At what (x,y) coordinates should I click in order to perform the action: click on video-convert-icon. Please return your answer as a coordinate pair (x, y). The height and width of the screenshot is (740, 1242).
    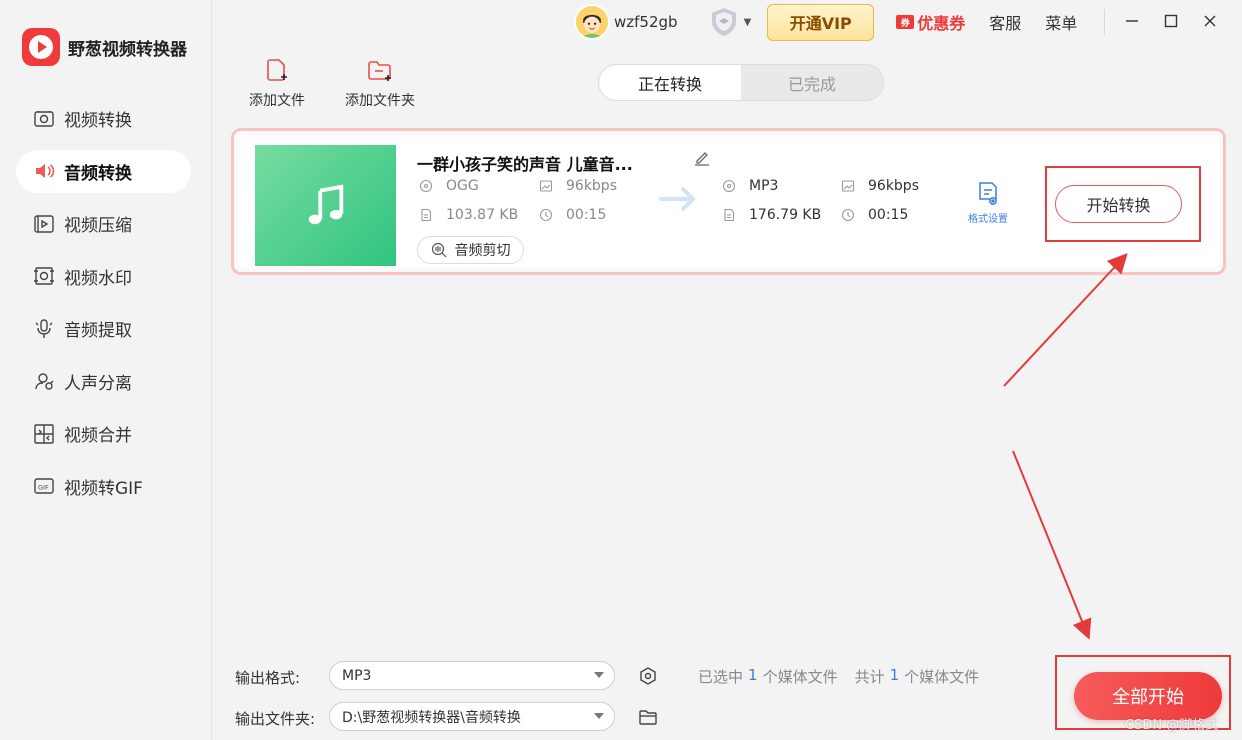
    Looking at the image, I should click on (44, 119).